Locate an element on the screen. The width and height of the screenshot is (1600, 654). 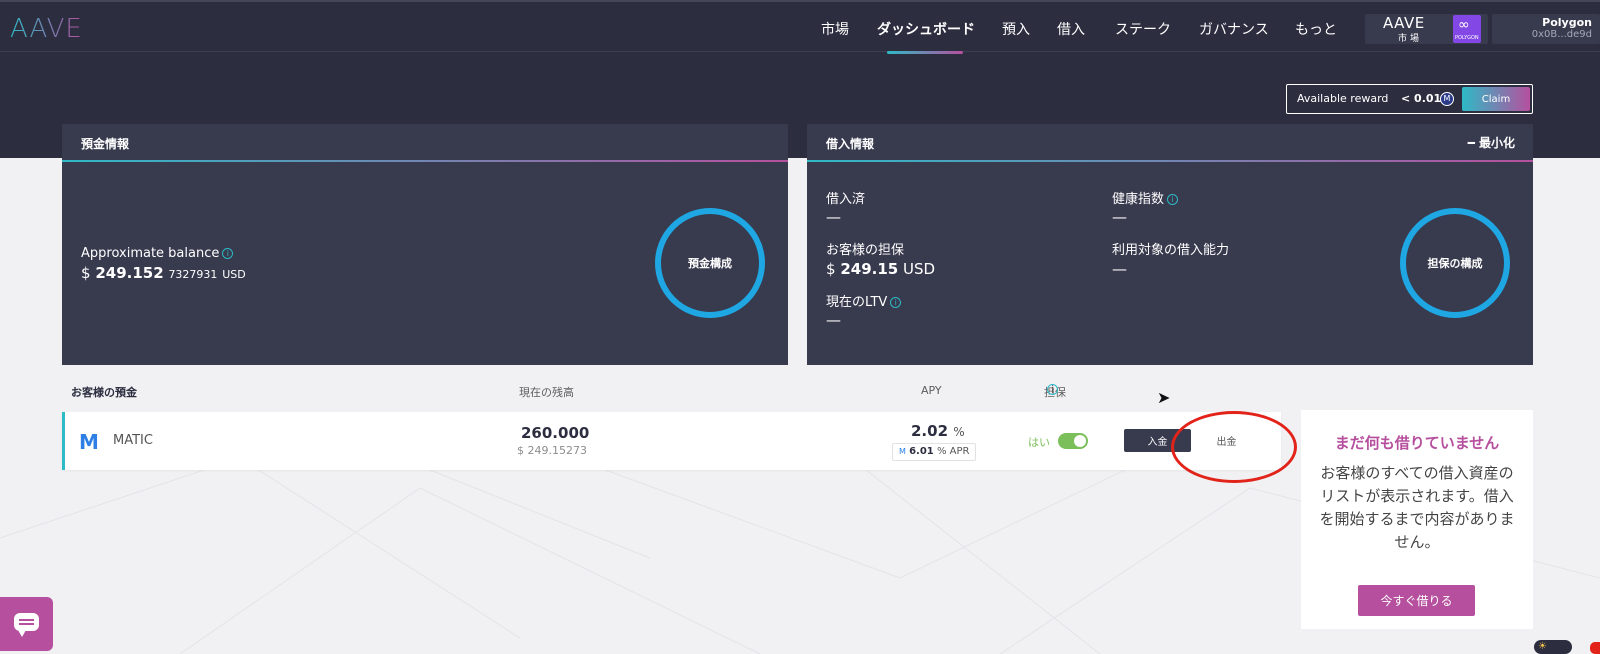
chat-button is located at coordinates (26, 624).